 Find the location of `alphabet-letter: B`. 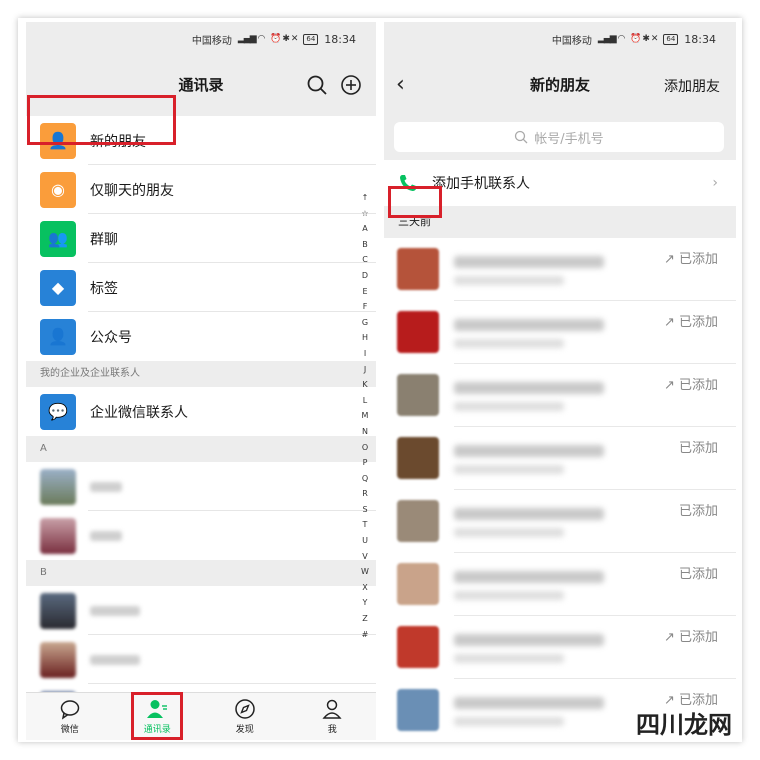

alphabet-letter: B is located at coordinates (365, 245).